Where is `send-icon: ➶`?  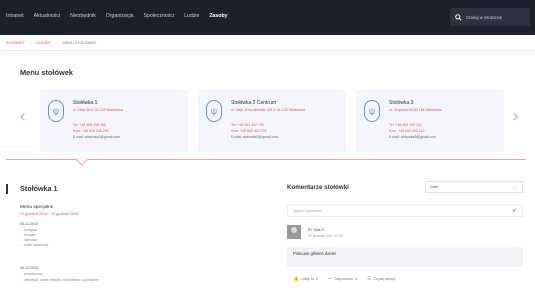
send-icon: ➶ is located at coordinates (514, 210).